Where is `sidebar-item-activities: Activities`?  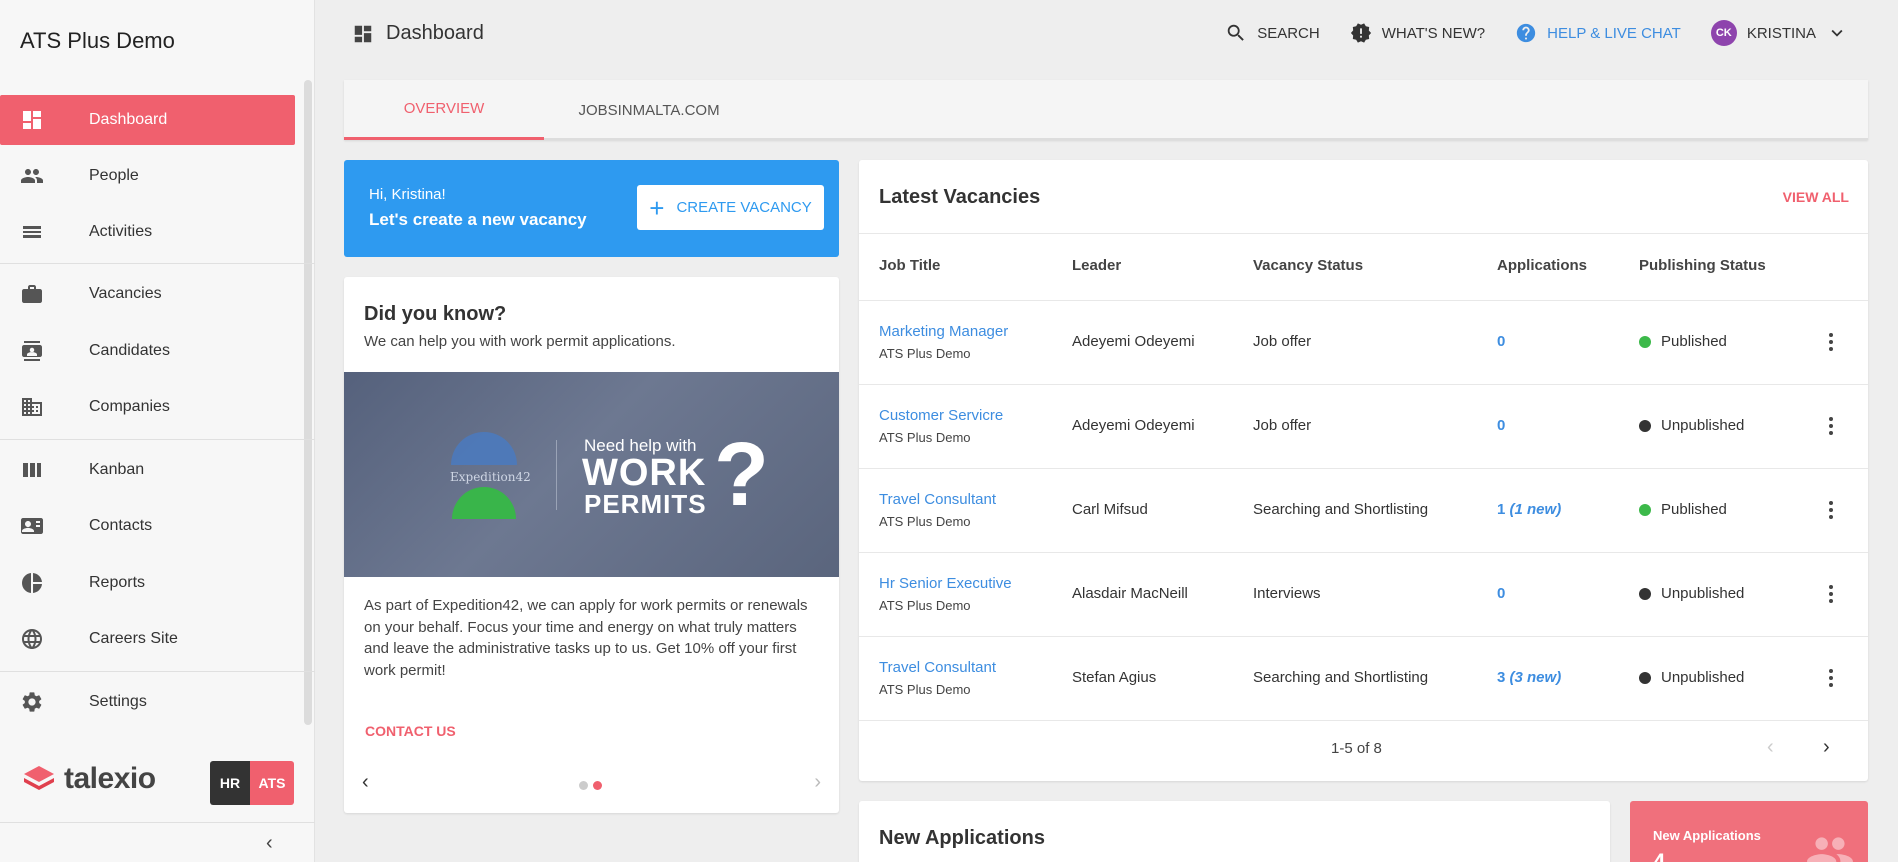
sidebar-item-activities: Activities is located at coordinates (147, 232).